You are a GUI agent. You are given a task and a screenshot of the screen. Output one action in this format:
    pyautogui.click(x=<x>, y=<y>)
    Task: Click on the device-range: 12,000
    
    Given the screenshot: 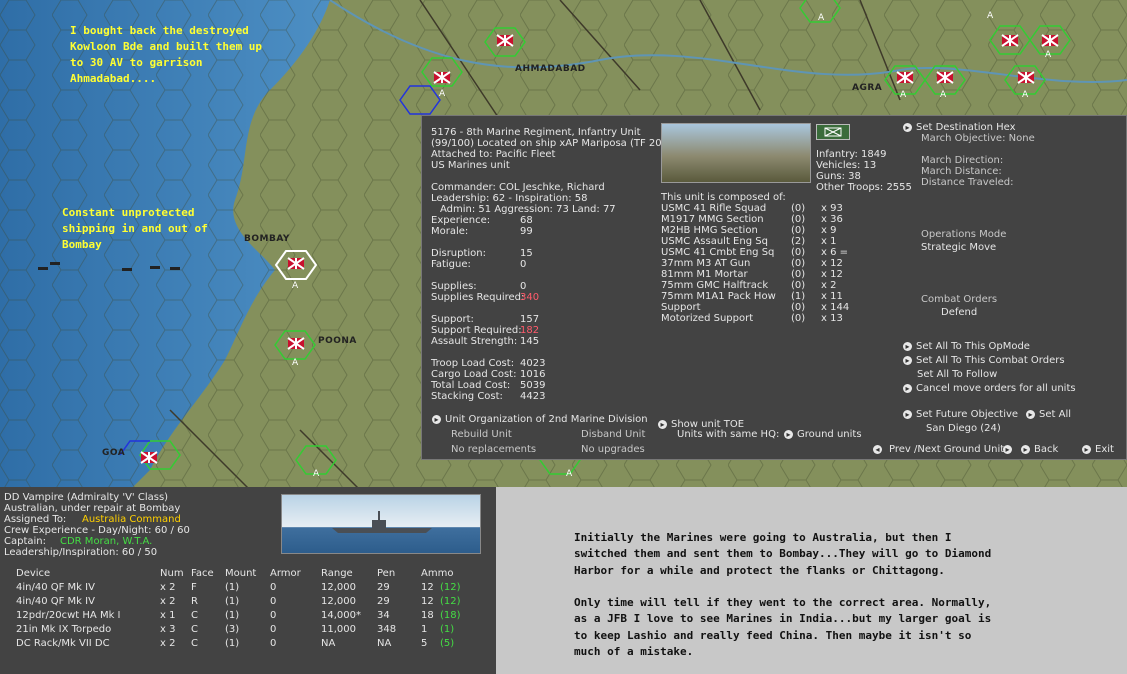 What is the action you would take?
    pyautogui.click(x=338, y=601)
    